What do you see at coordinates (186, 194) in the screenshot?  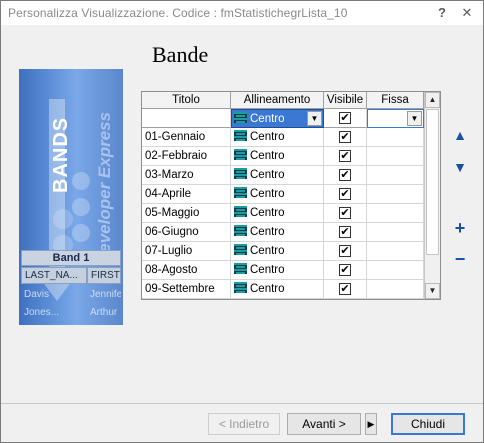 I see `row-title: 04-Aprile` at bounding box center [186, 194].